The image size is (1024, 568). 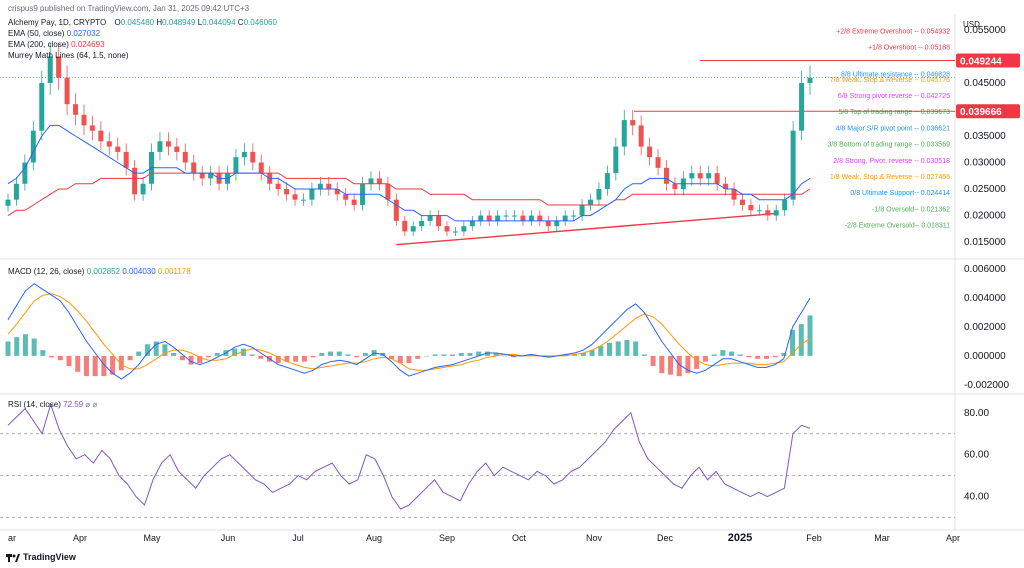 I want to click on murrey-level-label: +2/8 Extreme Overshoot -- 0.054932, so click(x=893, y=31).